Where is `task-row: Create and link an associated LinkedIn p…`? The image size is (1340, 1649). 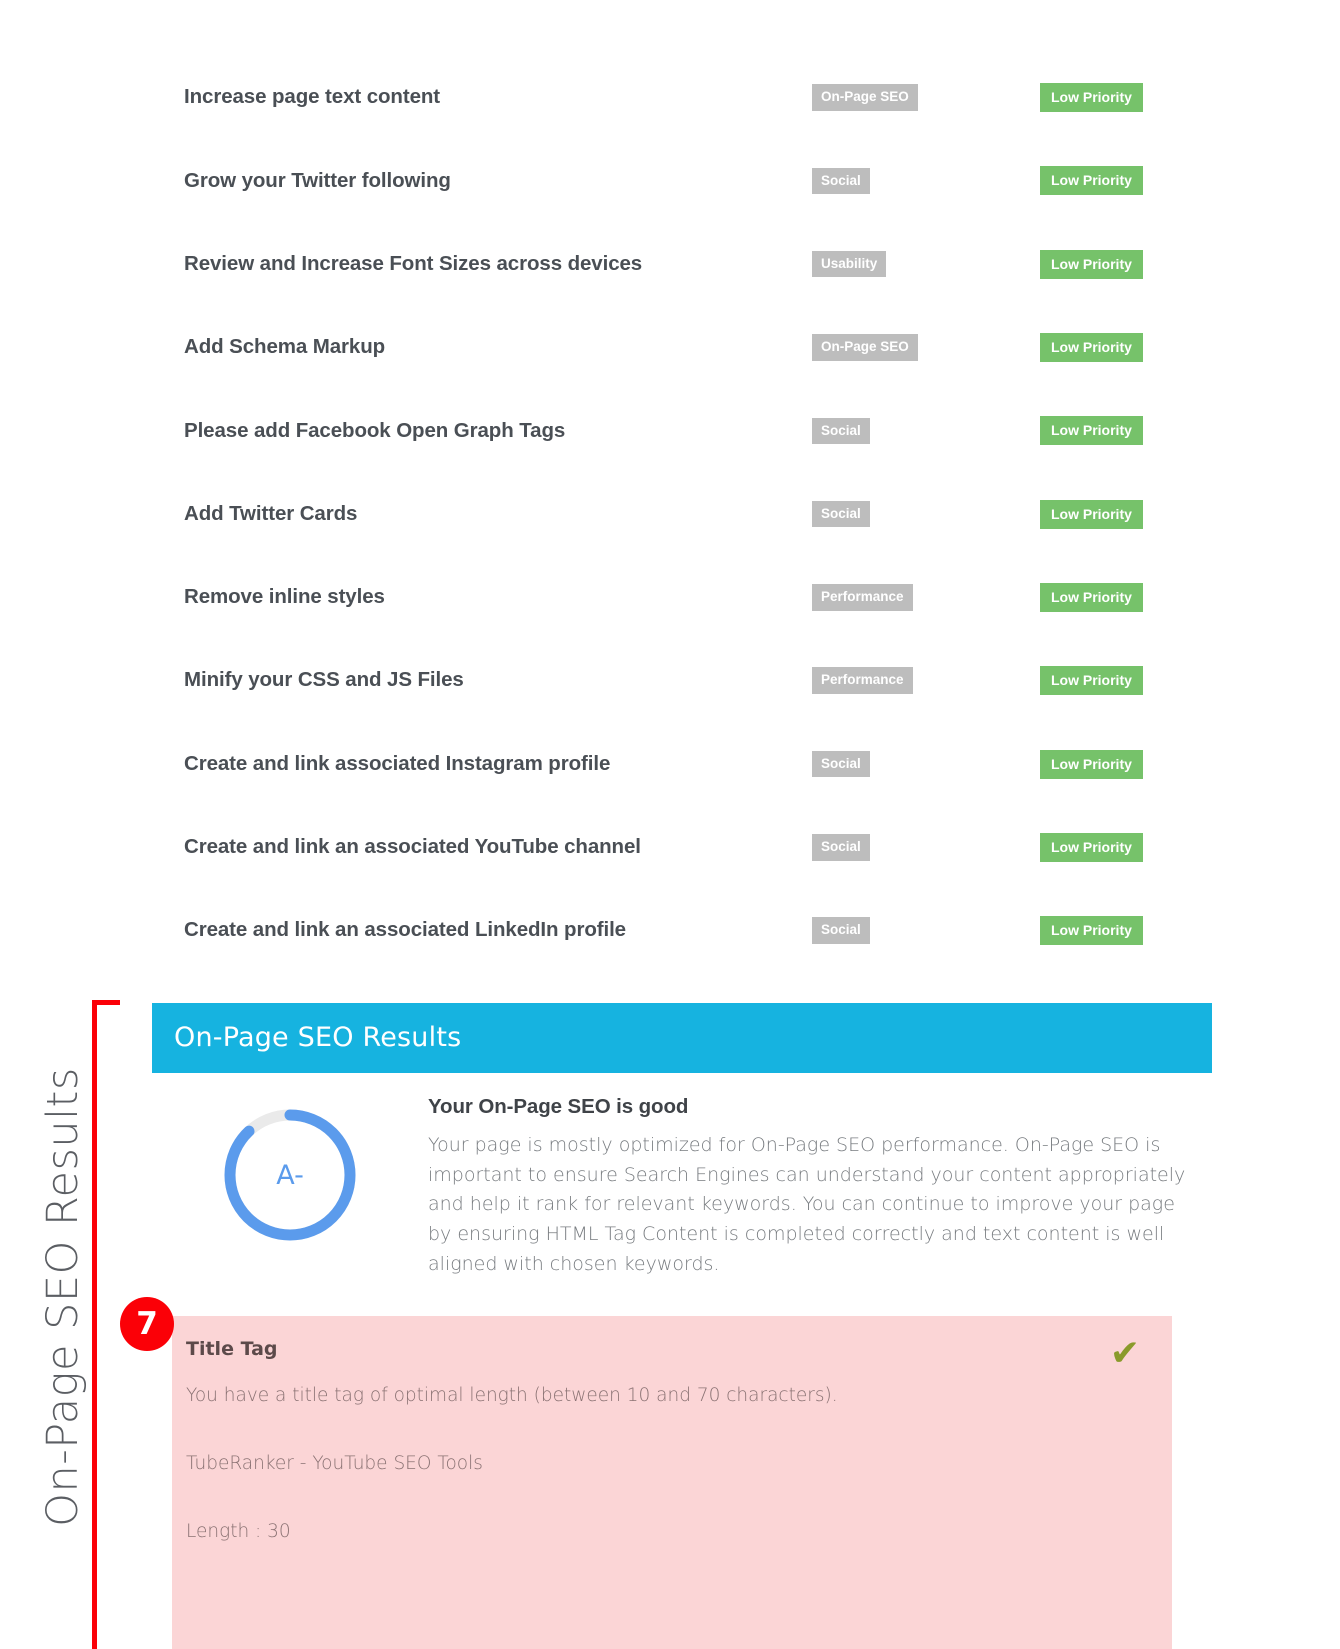
task-row: Create and link an associated LinkedIn p… is located at coordinates (682, 930).